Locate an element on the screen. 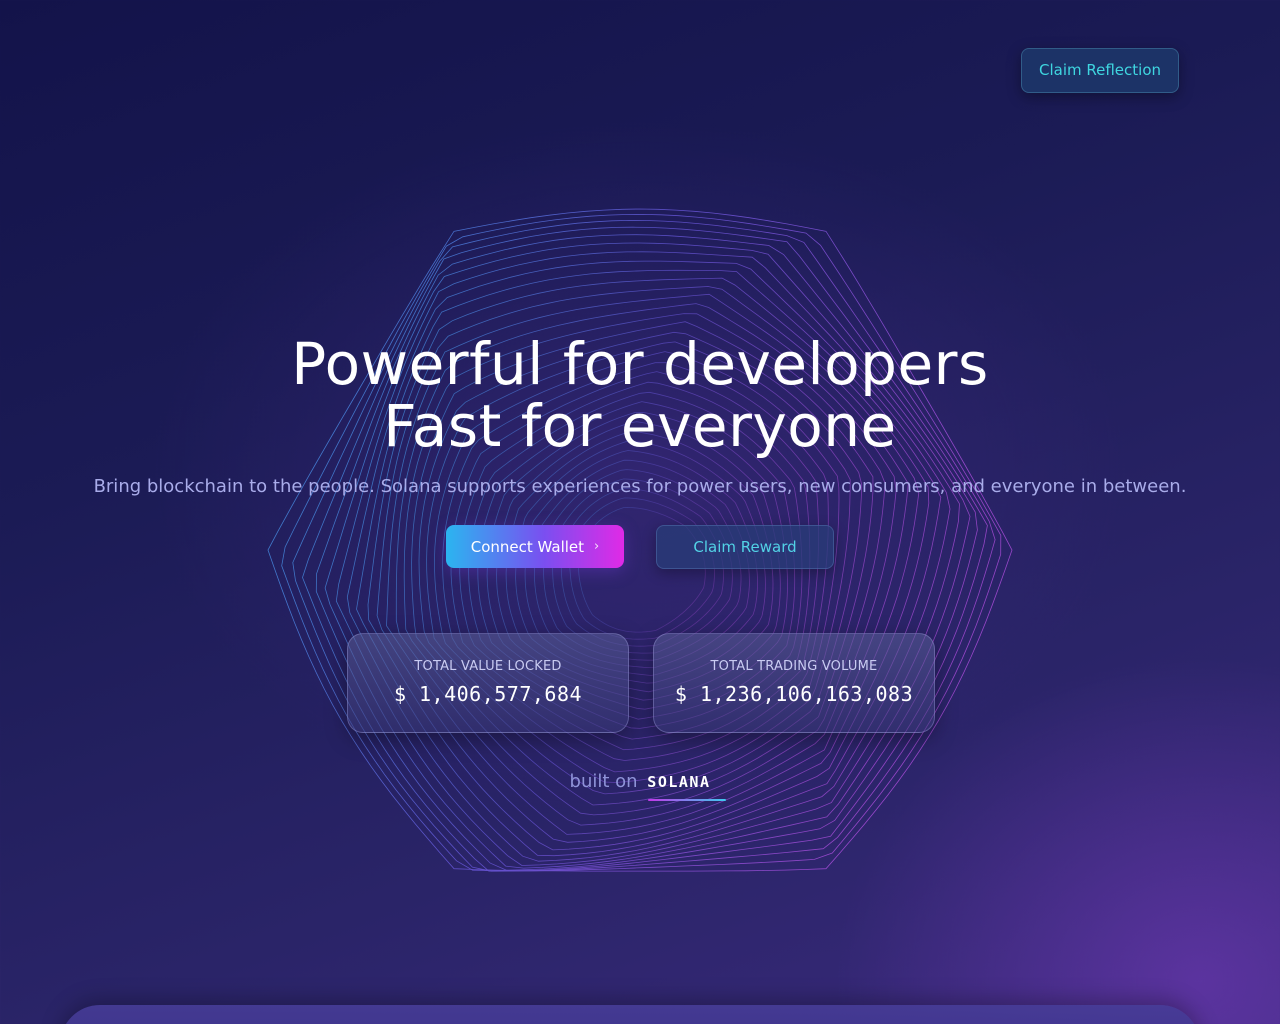 The height and width of the screenshot is (1024, 1280). built-on-text: built on is located at coordinates (603, 781).